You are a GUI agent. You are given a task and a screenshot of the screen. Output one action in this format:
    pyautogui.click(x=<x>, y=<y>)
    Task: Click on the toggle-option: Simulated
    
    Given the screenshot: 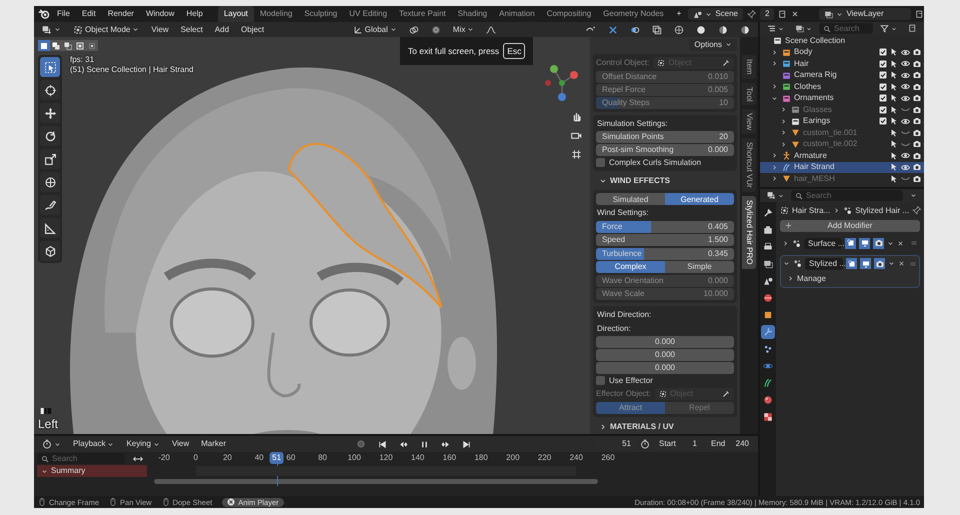 What is the action you would take?
    pyautogui.click(x=630, y=199)
    